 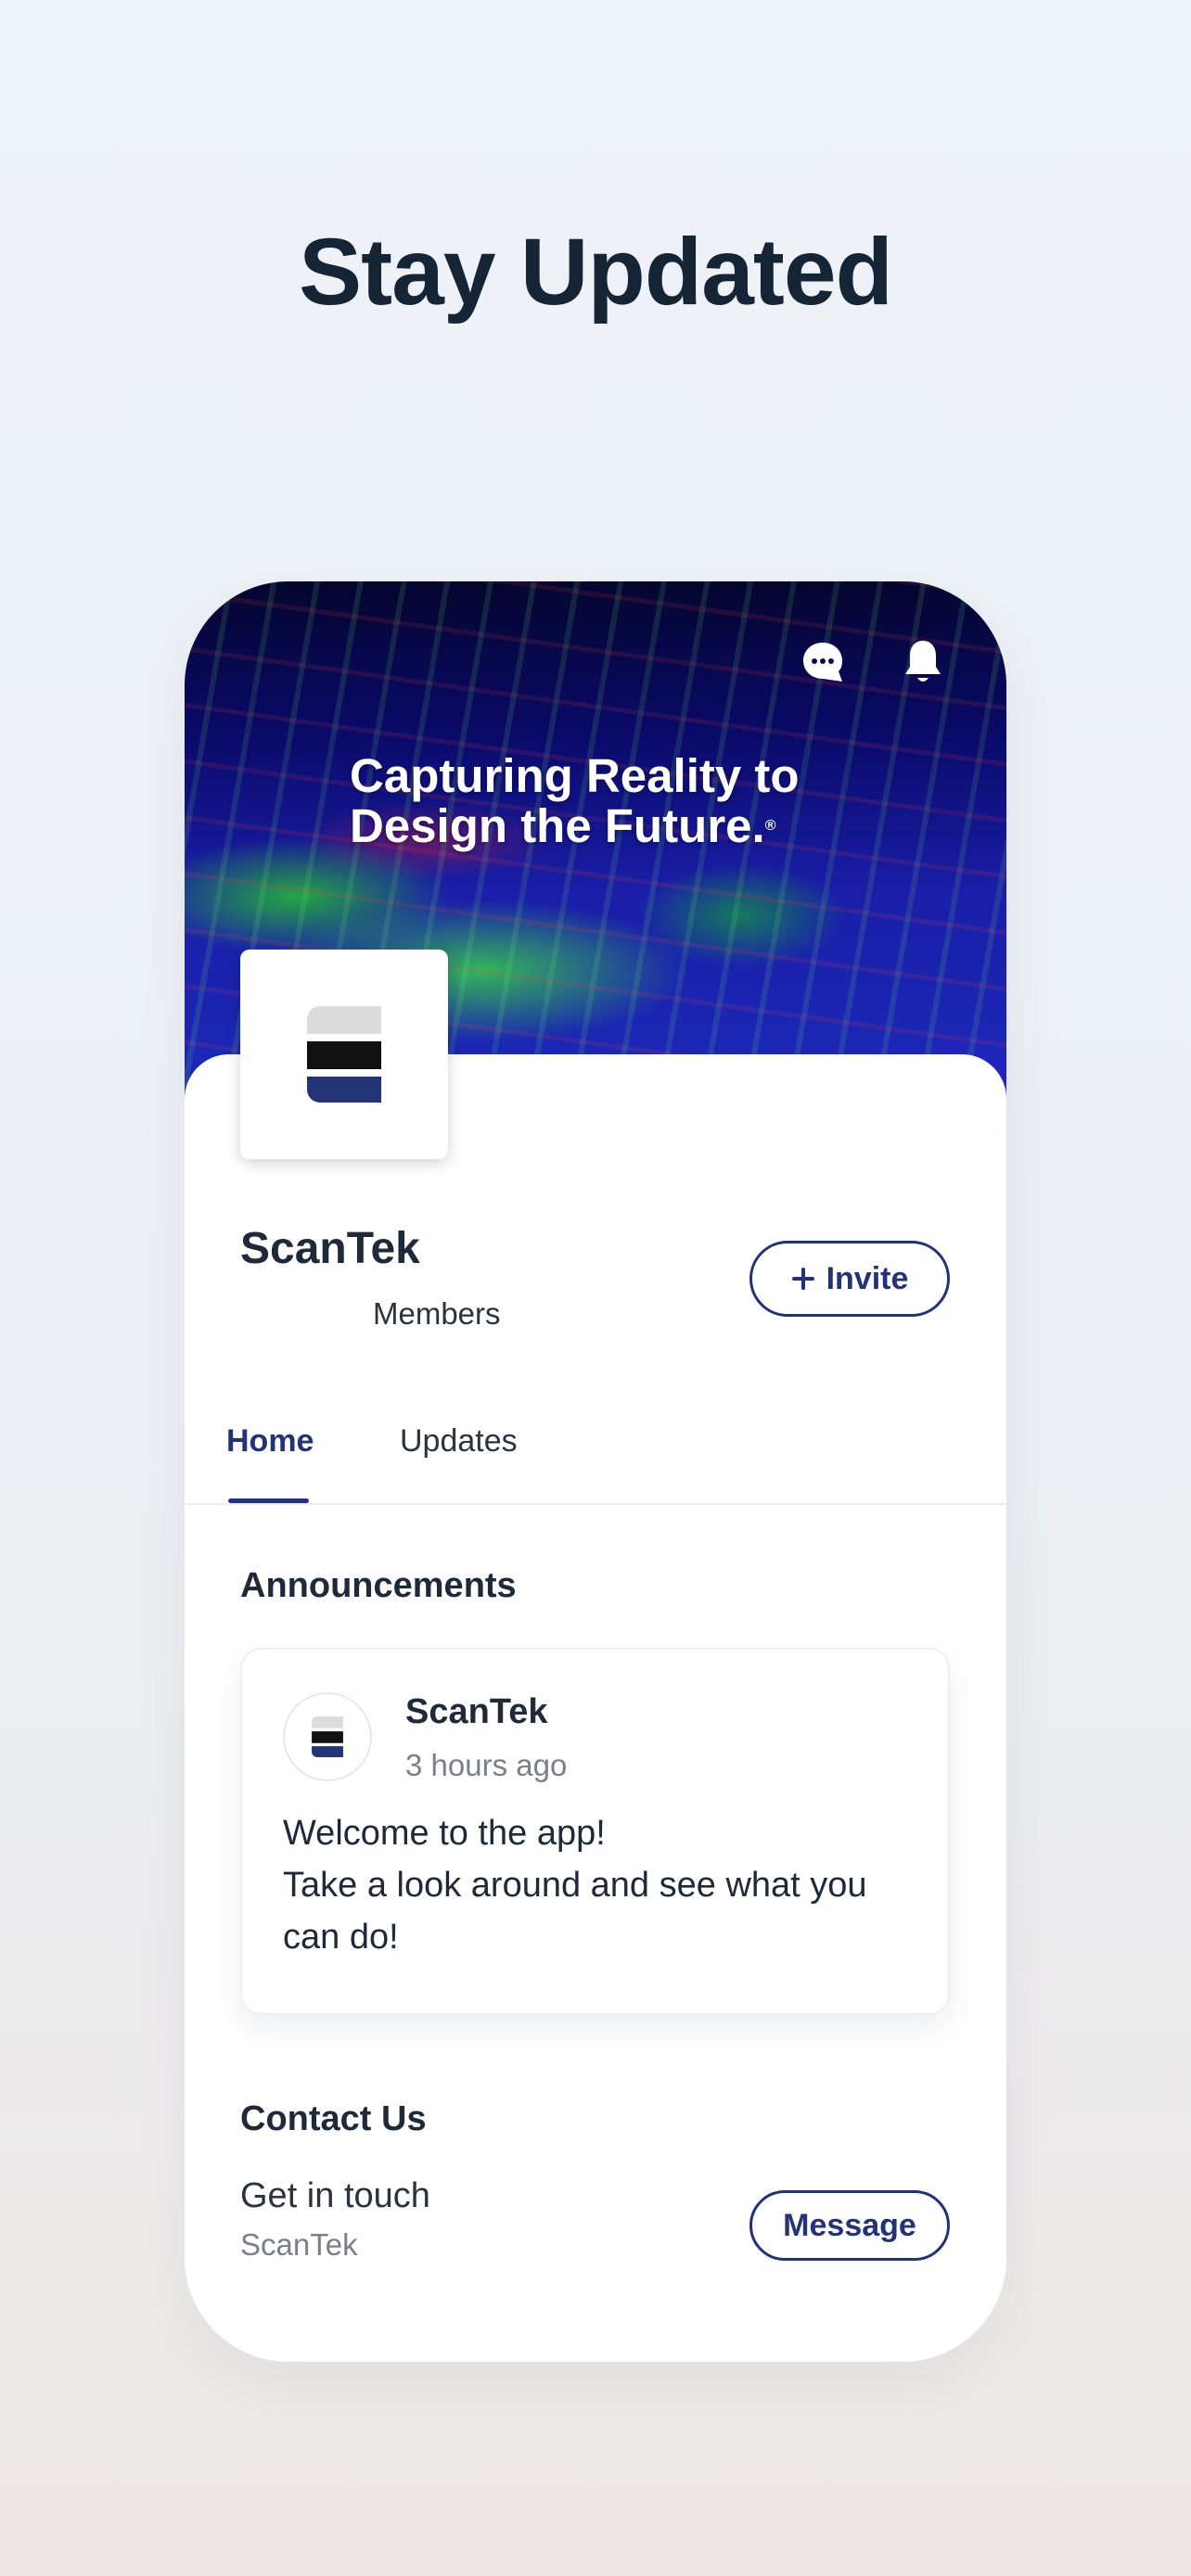 What do you see at coordinates (803, 1279) in the screenshot?
I see `plus-icon` at bounding box center [803, 1279].